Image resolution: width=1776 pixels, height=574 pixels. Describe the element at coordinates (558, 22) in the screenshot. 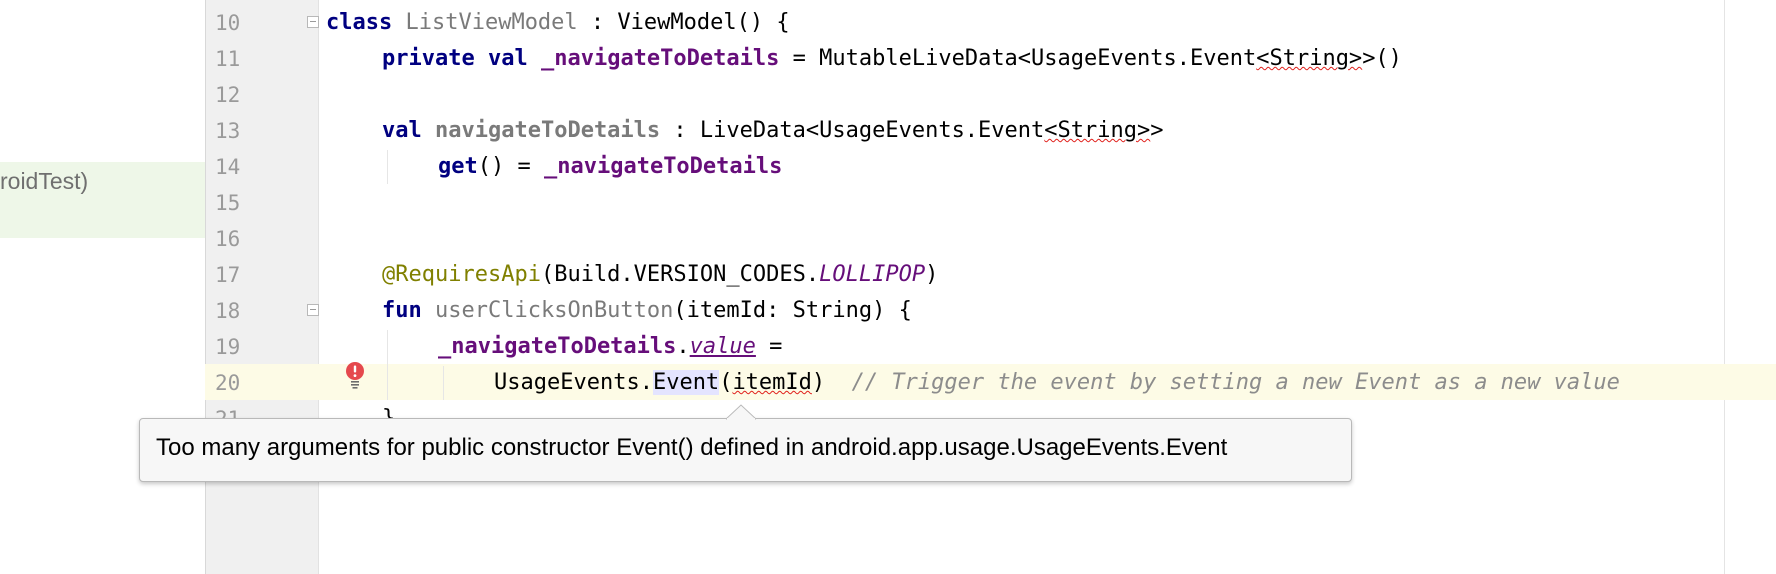

I see `code-text: class ListViewModel : ViewModel() {` at that location.